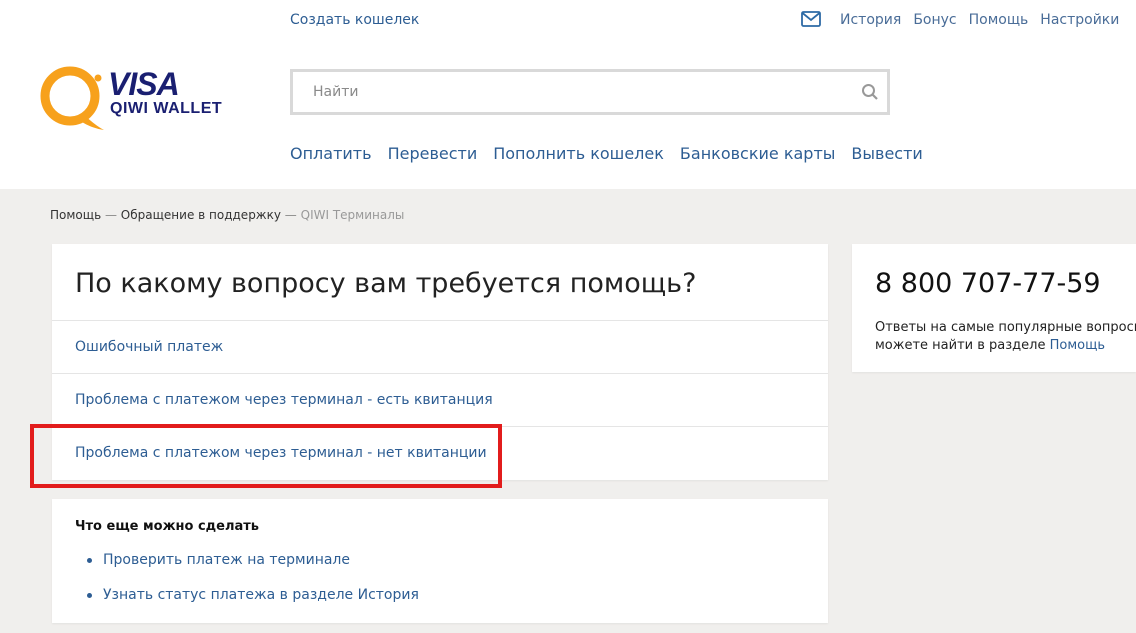  I want to click on top-links: История Бонус Помощь Настройки, so click(985, 20).